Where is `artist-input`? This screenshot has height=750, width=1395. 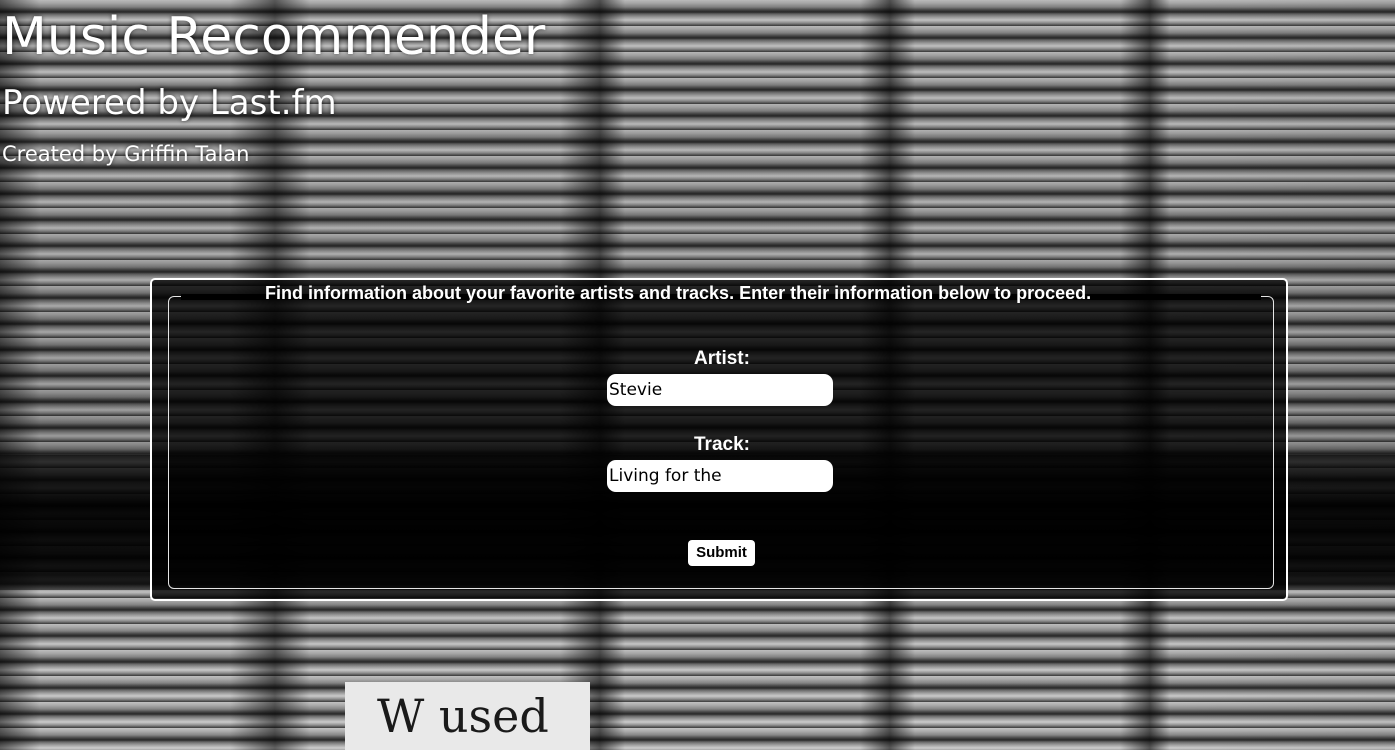 artist-input is located at coordinates (720, 390).